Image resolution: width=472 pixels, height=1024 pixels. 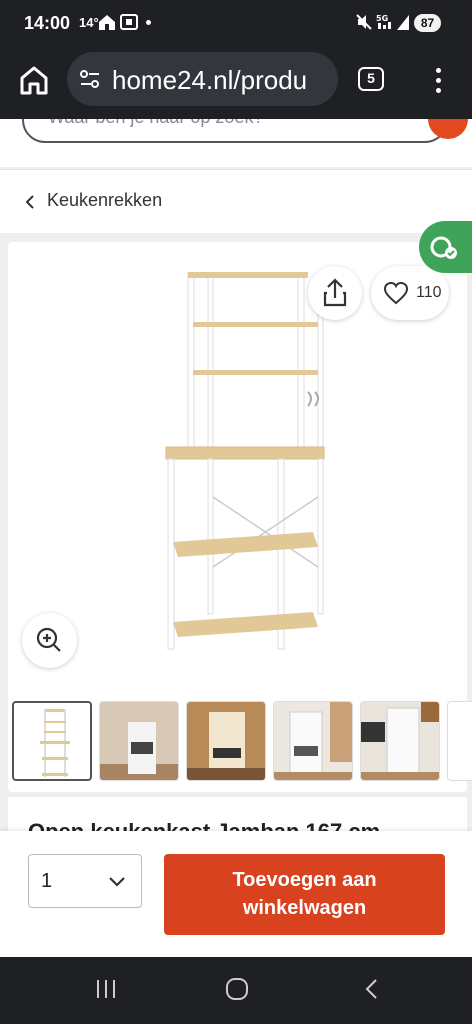 What do you see at coordinates (403, 22) in the screenshot?
I see `signal-icon` at bounding box center [403, 22].